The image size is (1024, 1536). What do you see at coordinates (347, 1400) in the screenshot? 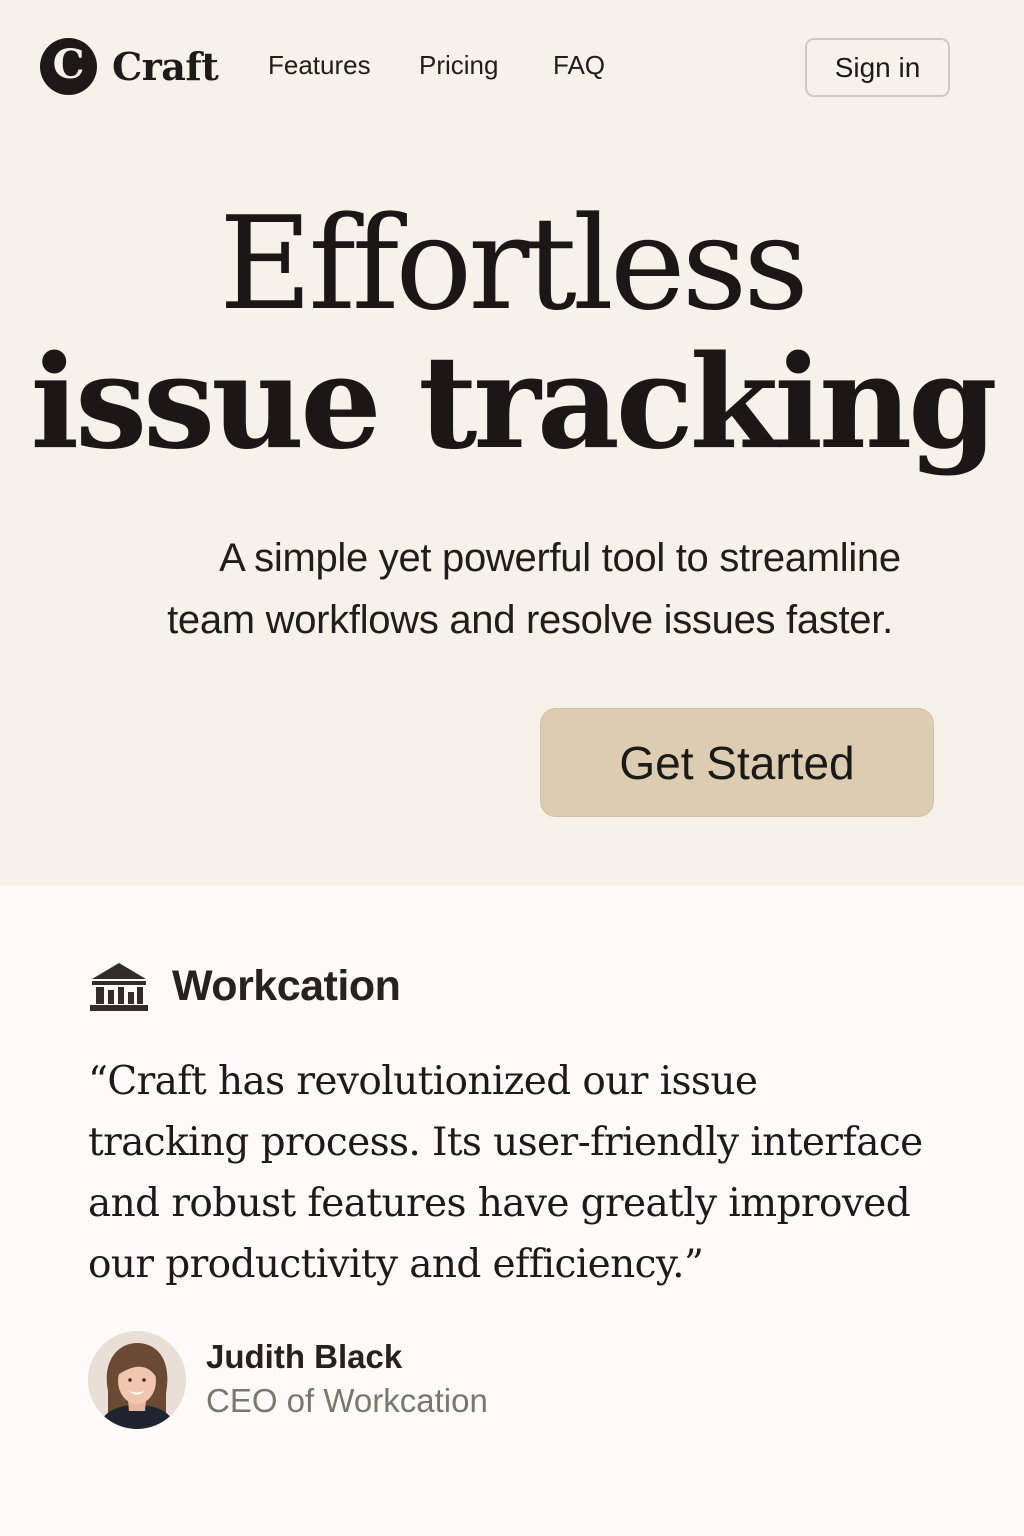
I see `author-title: CEO of Workcation` at bounding box center [347, 1400].